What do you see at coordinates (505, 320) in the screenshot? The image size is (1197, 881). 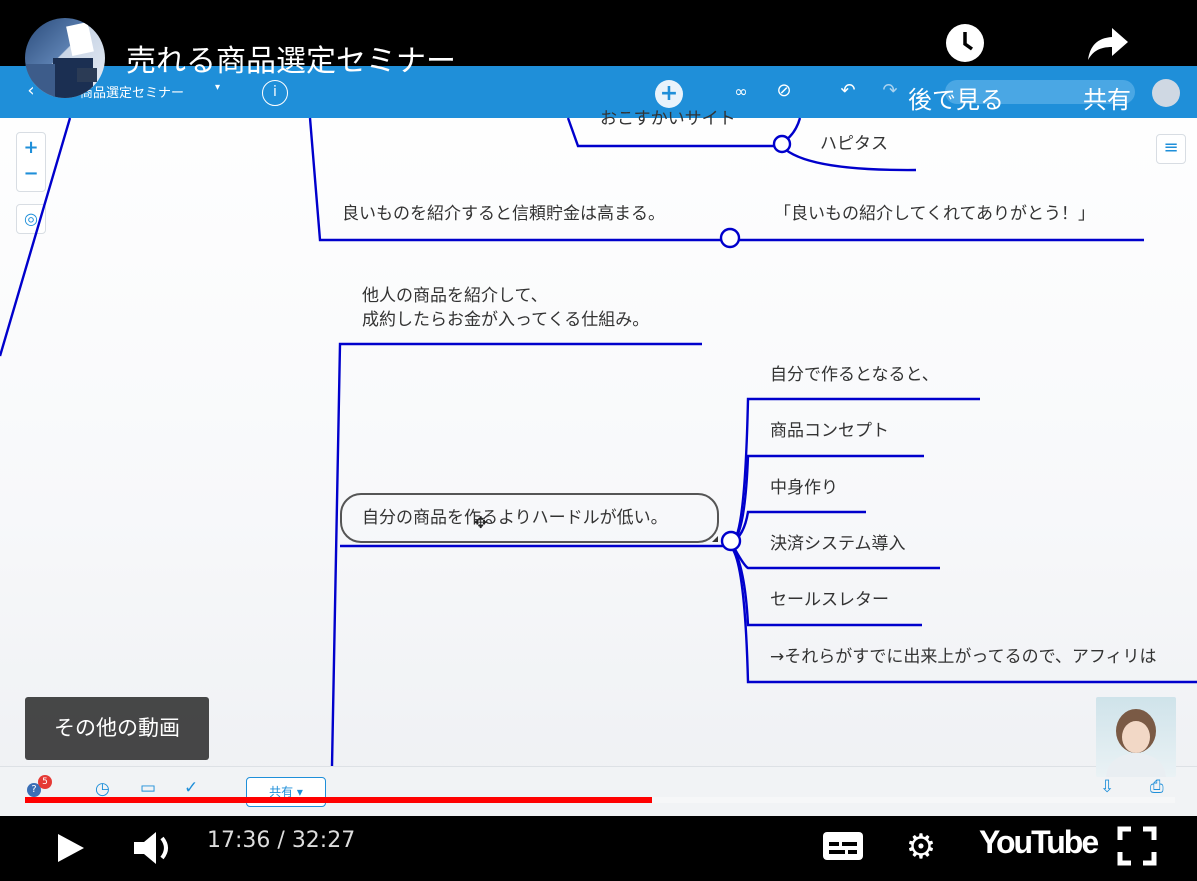 I see `node-affiliate-line2: 成約したらお金が入ってくる仕組み。` at bounding box center [505, 320].